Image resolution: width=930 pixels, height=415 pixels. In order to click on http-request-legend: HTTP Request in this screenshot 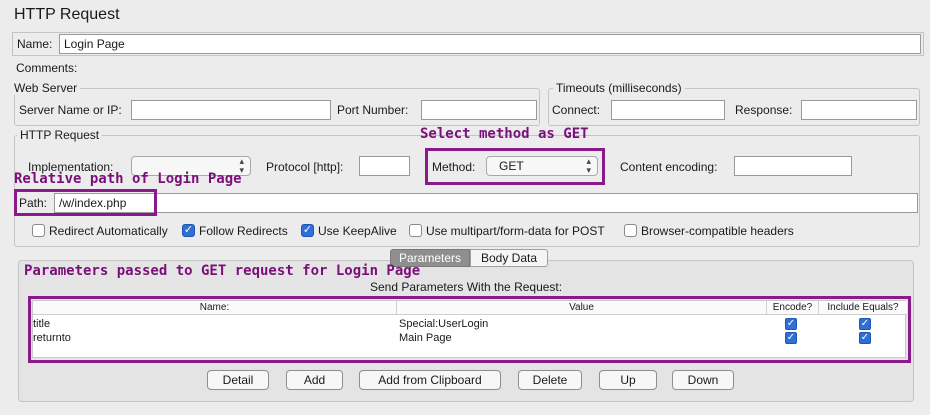, I will do `click(60, 135)`.